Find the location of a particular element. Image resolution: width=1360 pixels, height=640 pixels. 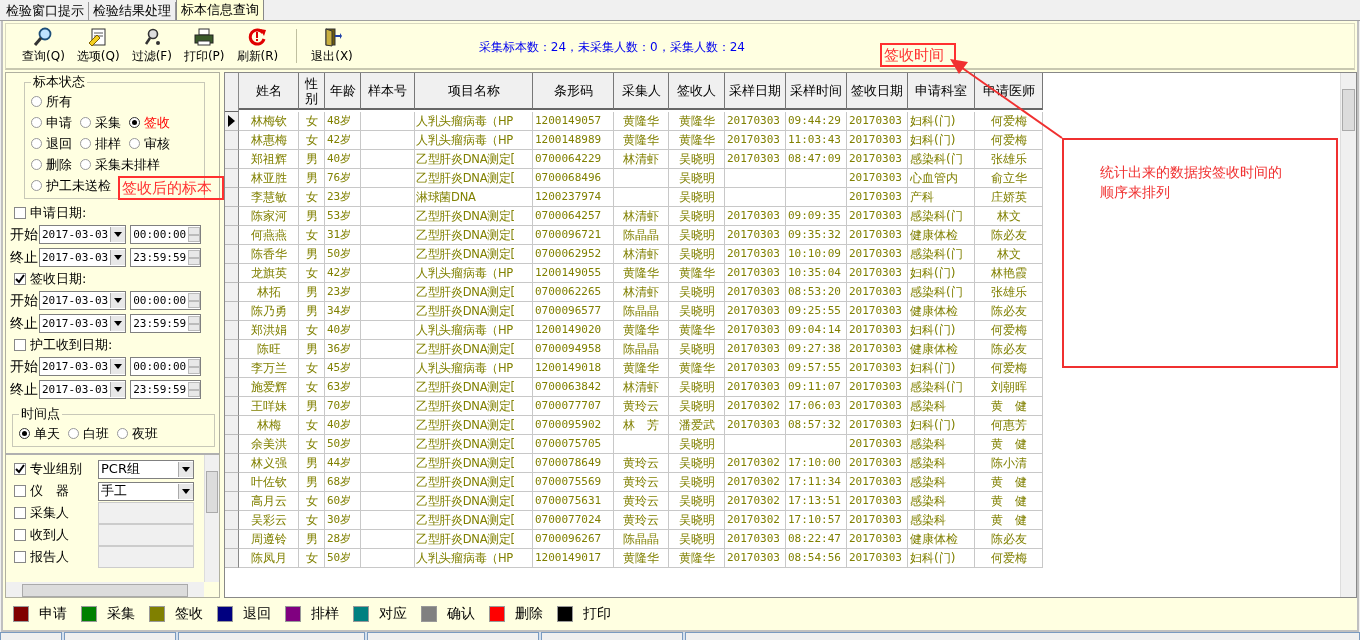

radio-option: 所有 is located at coordinates (51, 101).